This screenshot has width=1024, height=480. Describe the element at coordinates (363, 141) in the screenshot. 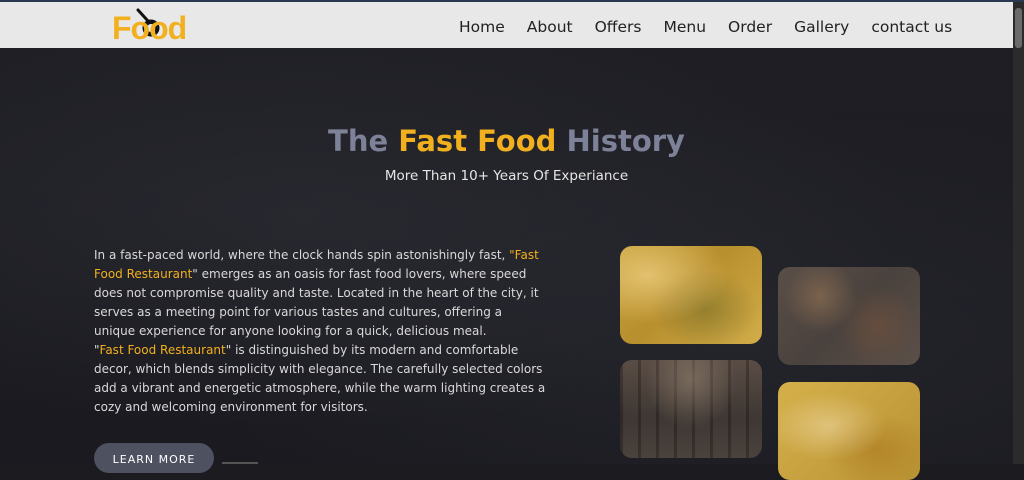

I see `title-prefix: The` at that location.